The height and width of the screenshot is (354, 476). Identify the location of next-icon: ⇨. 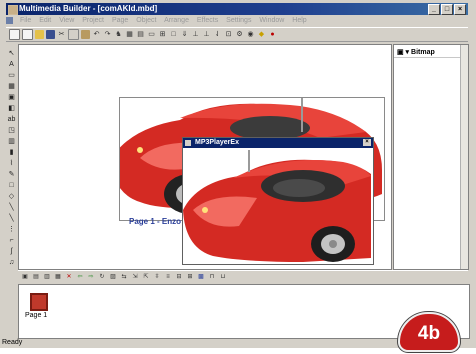
(91, 277).